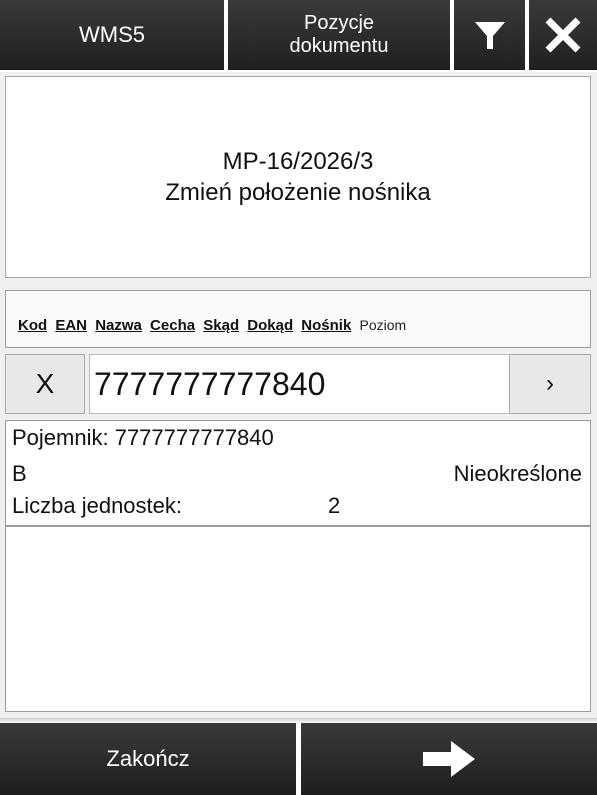 This screenshot has width=597, height=795. I want to click on clear-button: X, so click(45, 384).